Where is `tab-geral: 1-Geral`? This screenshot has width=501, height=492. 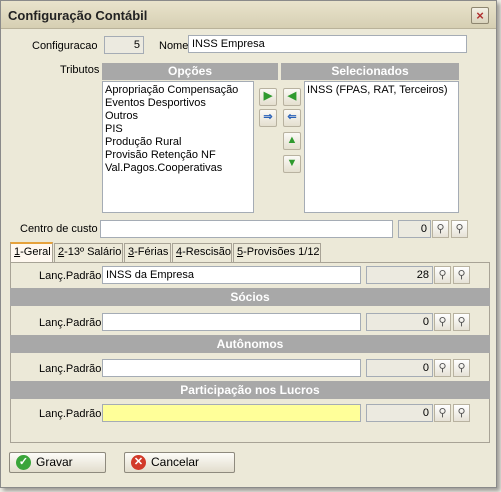 tab-geral: 1-Geral is located at coordinates (31, 252).